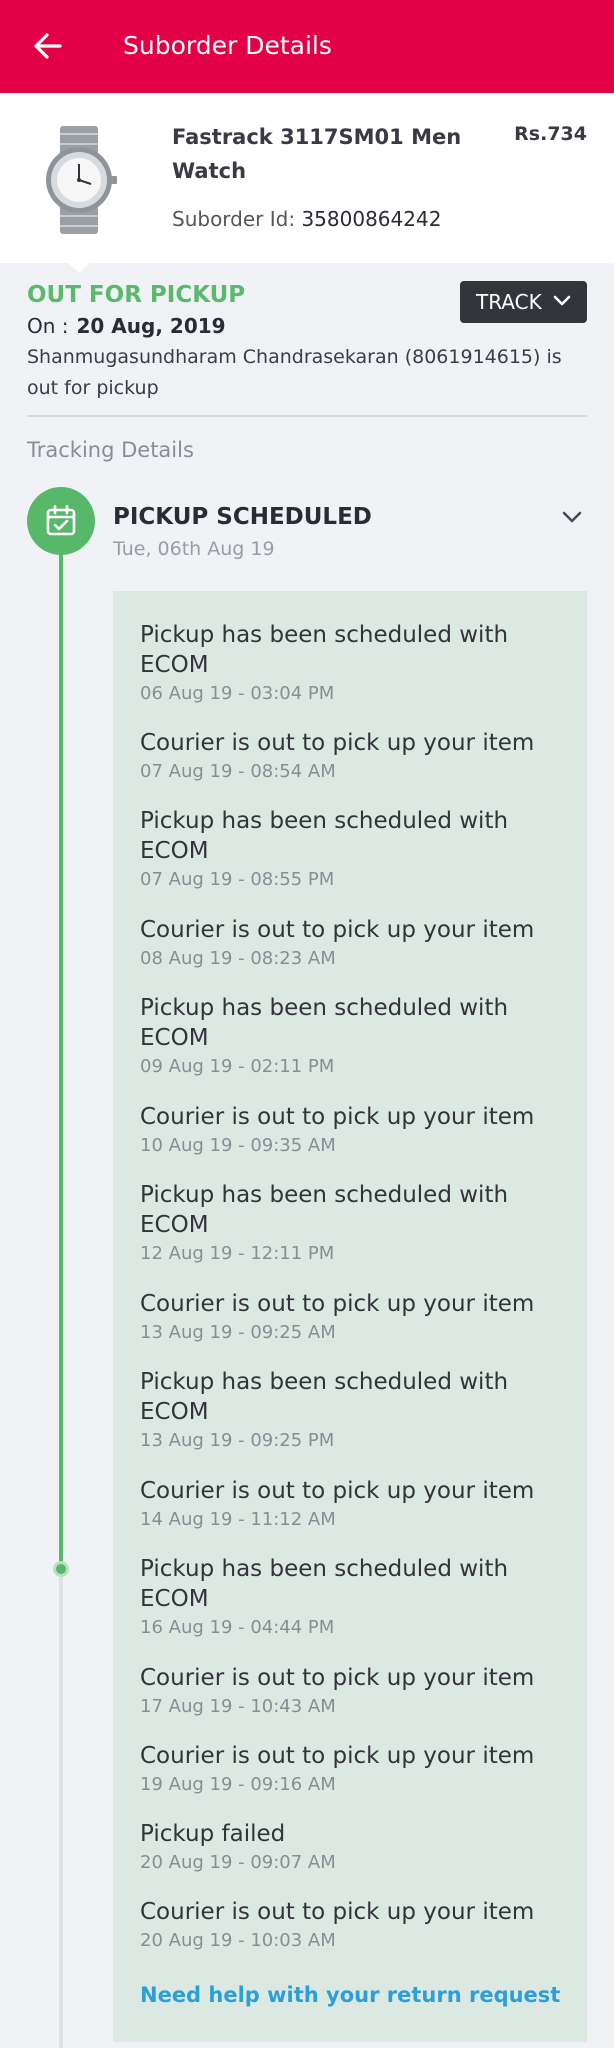 This screenshot has height=2048, width=614. What do you see at coordinates (238, 1784) in the screenshot?
I see `event-time: 19 Aug 19 - 09:16 AM` at bounding box center [238, 1784].